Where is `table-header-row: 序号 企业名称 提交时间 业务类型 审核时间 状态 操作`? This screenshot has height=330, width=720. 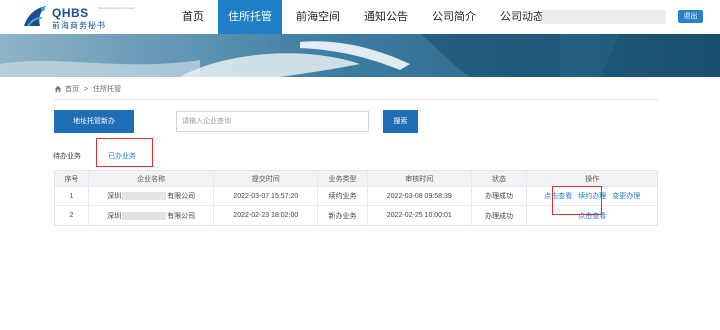 table-header-row: 序号 企业名称 提交时间 业务类型 审核时间 状态 操作 is located at coordinates (356, 179).